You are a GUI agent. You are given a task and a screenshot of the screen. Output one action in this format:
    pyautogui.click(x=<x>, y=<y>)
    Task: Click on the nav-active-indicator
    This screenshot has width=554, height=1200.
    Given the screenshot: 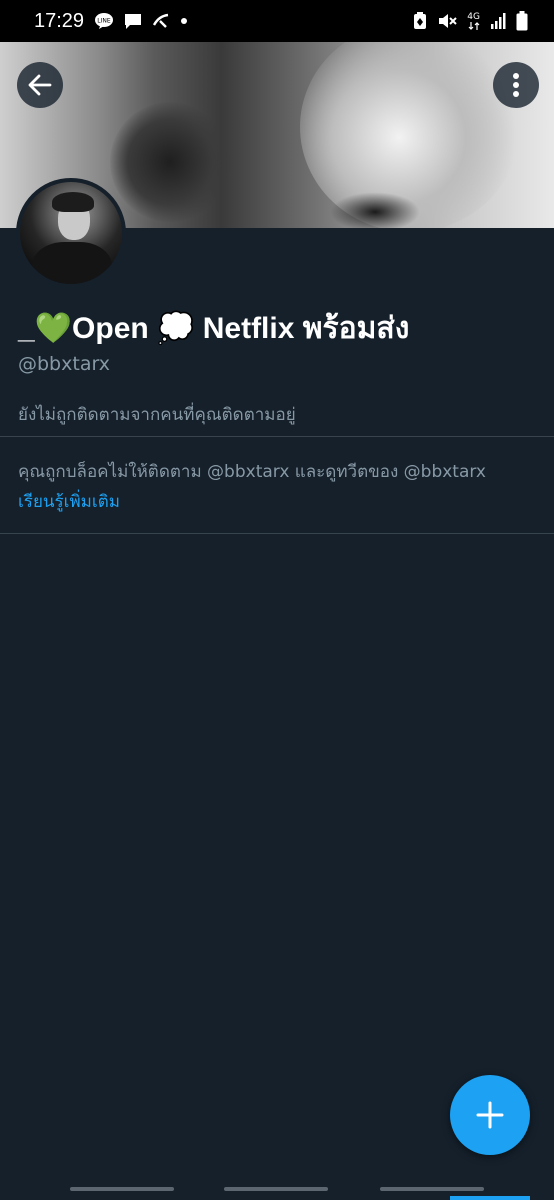 What is the action you would take?
    pyautogui.click(x=490, y=1198)
    